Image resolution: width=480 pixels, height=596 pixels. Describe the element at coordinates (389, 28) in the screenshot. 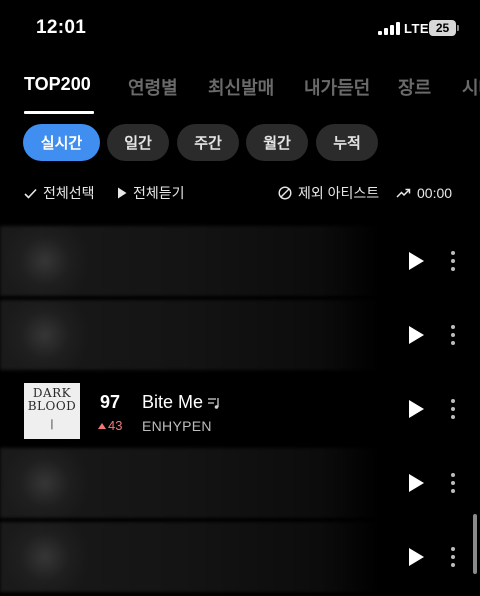

I see `signal-icon` at that location.